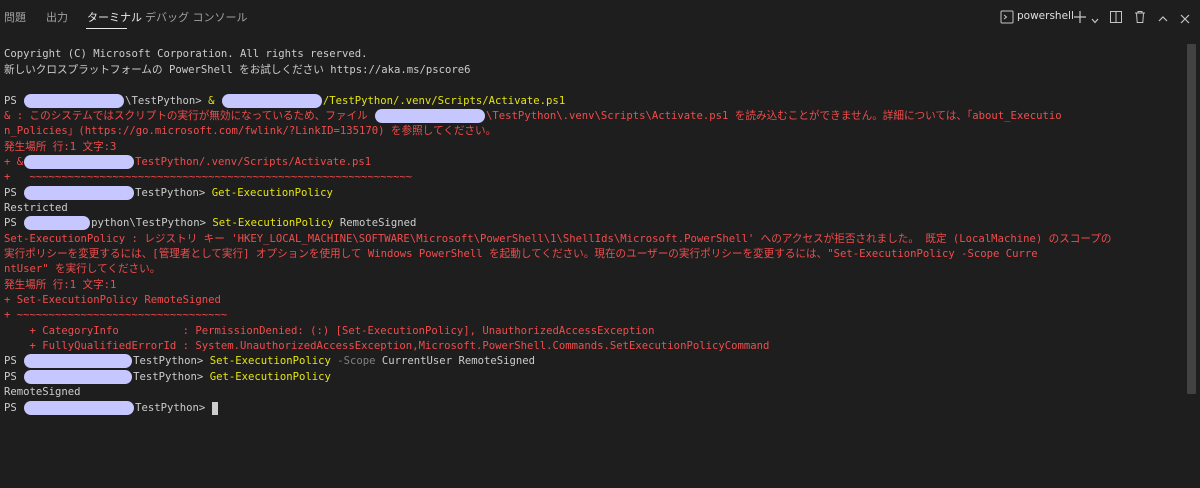  I want to click on terminal-line: Restricted, so click(36, 208).